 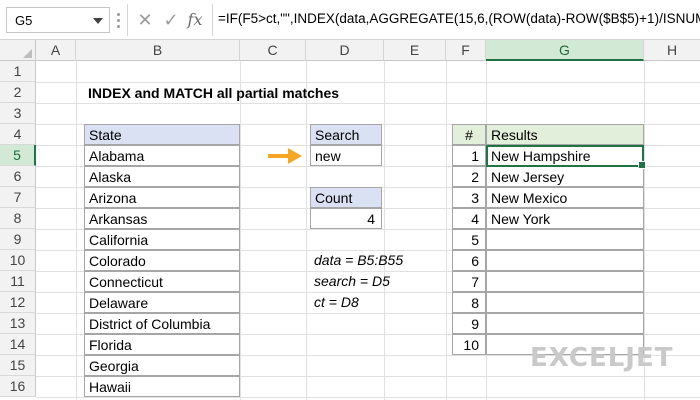 What do you see at coordinates (18, 134) in the screenshot?
I see `row-header-4: 4` at bounding box center [18, 134].